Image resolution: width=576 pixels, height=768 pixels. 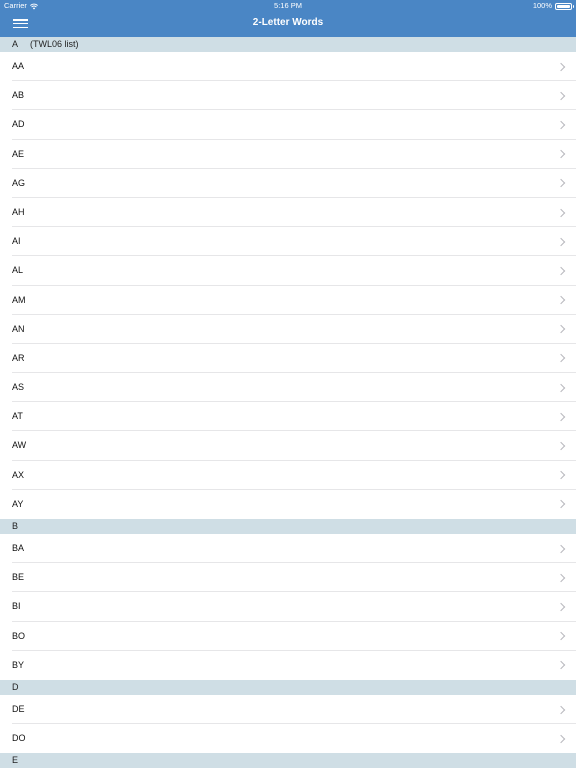 What do you see at coordinates (18, 66) in the screenshot?
I see `word-label: AA` at bounding box center [18, 66].